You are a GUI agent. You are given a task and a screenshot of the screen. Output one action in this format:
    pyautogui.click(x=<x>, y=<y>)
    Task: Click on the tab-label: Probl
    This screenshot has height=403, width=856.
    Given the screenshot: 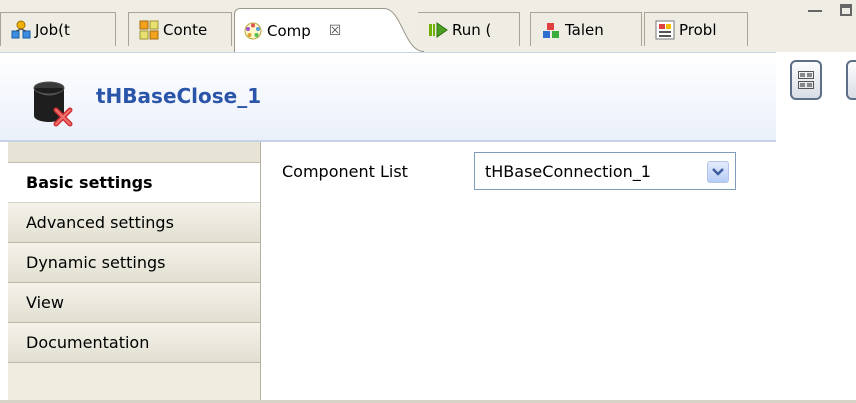 What is the action you would take?
    pyautogui.click(x=698, y=29)
    